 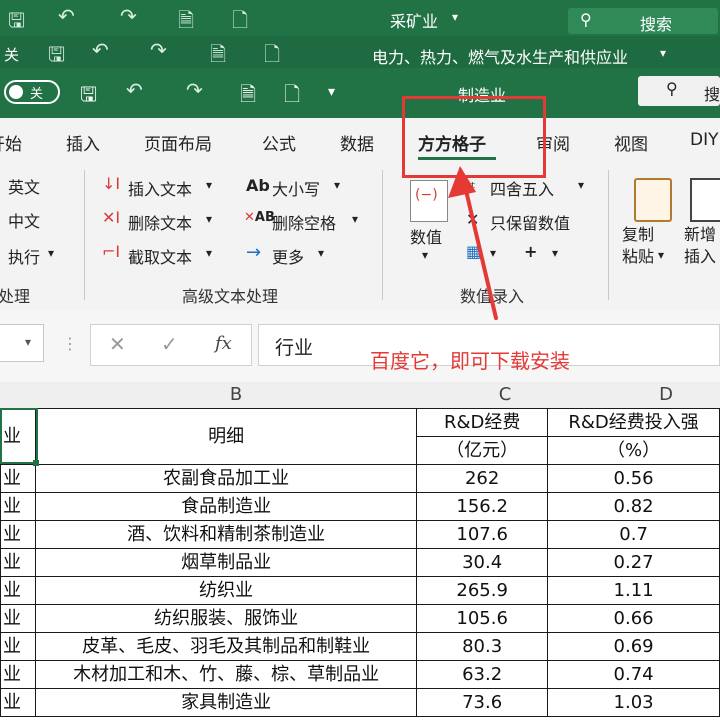 I want to click on extract-text-button: 截取文本, so click(x=160, y=256).